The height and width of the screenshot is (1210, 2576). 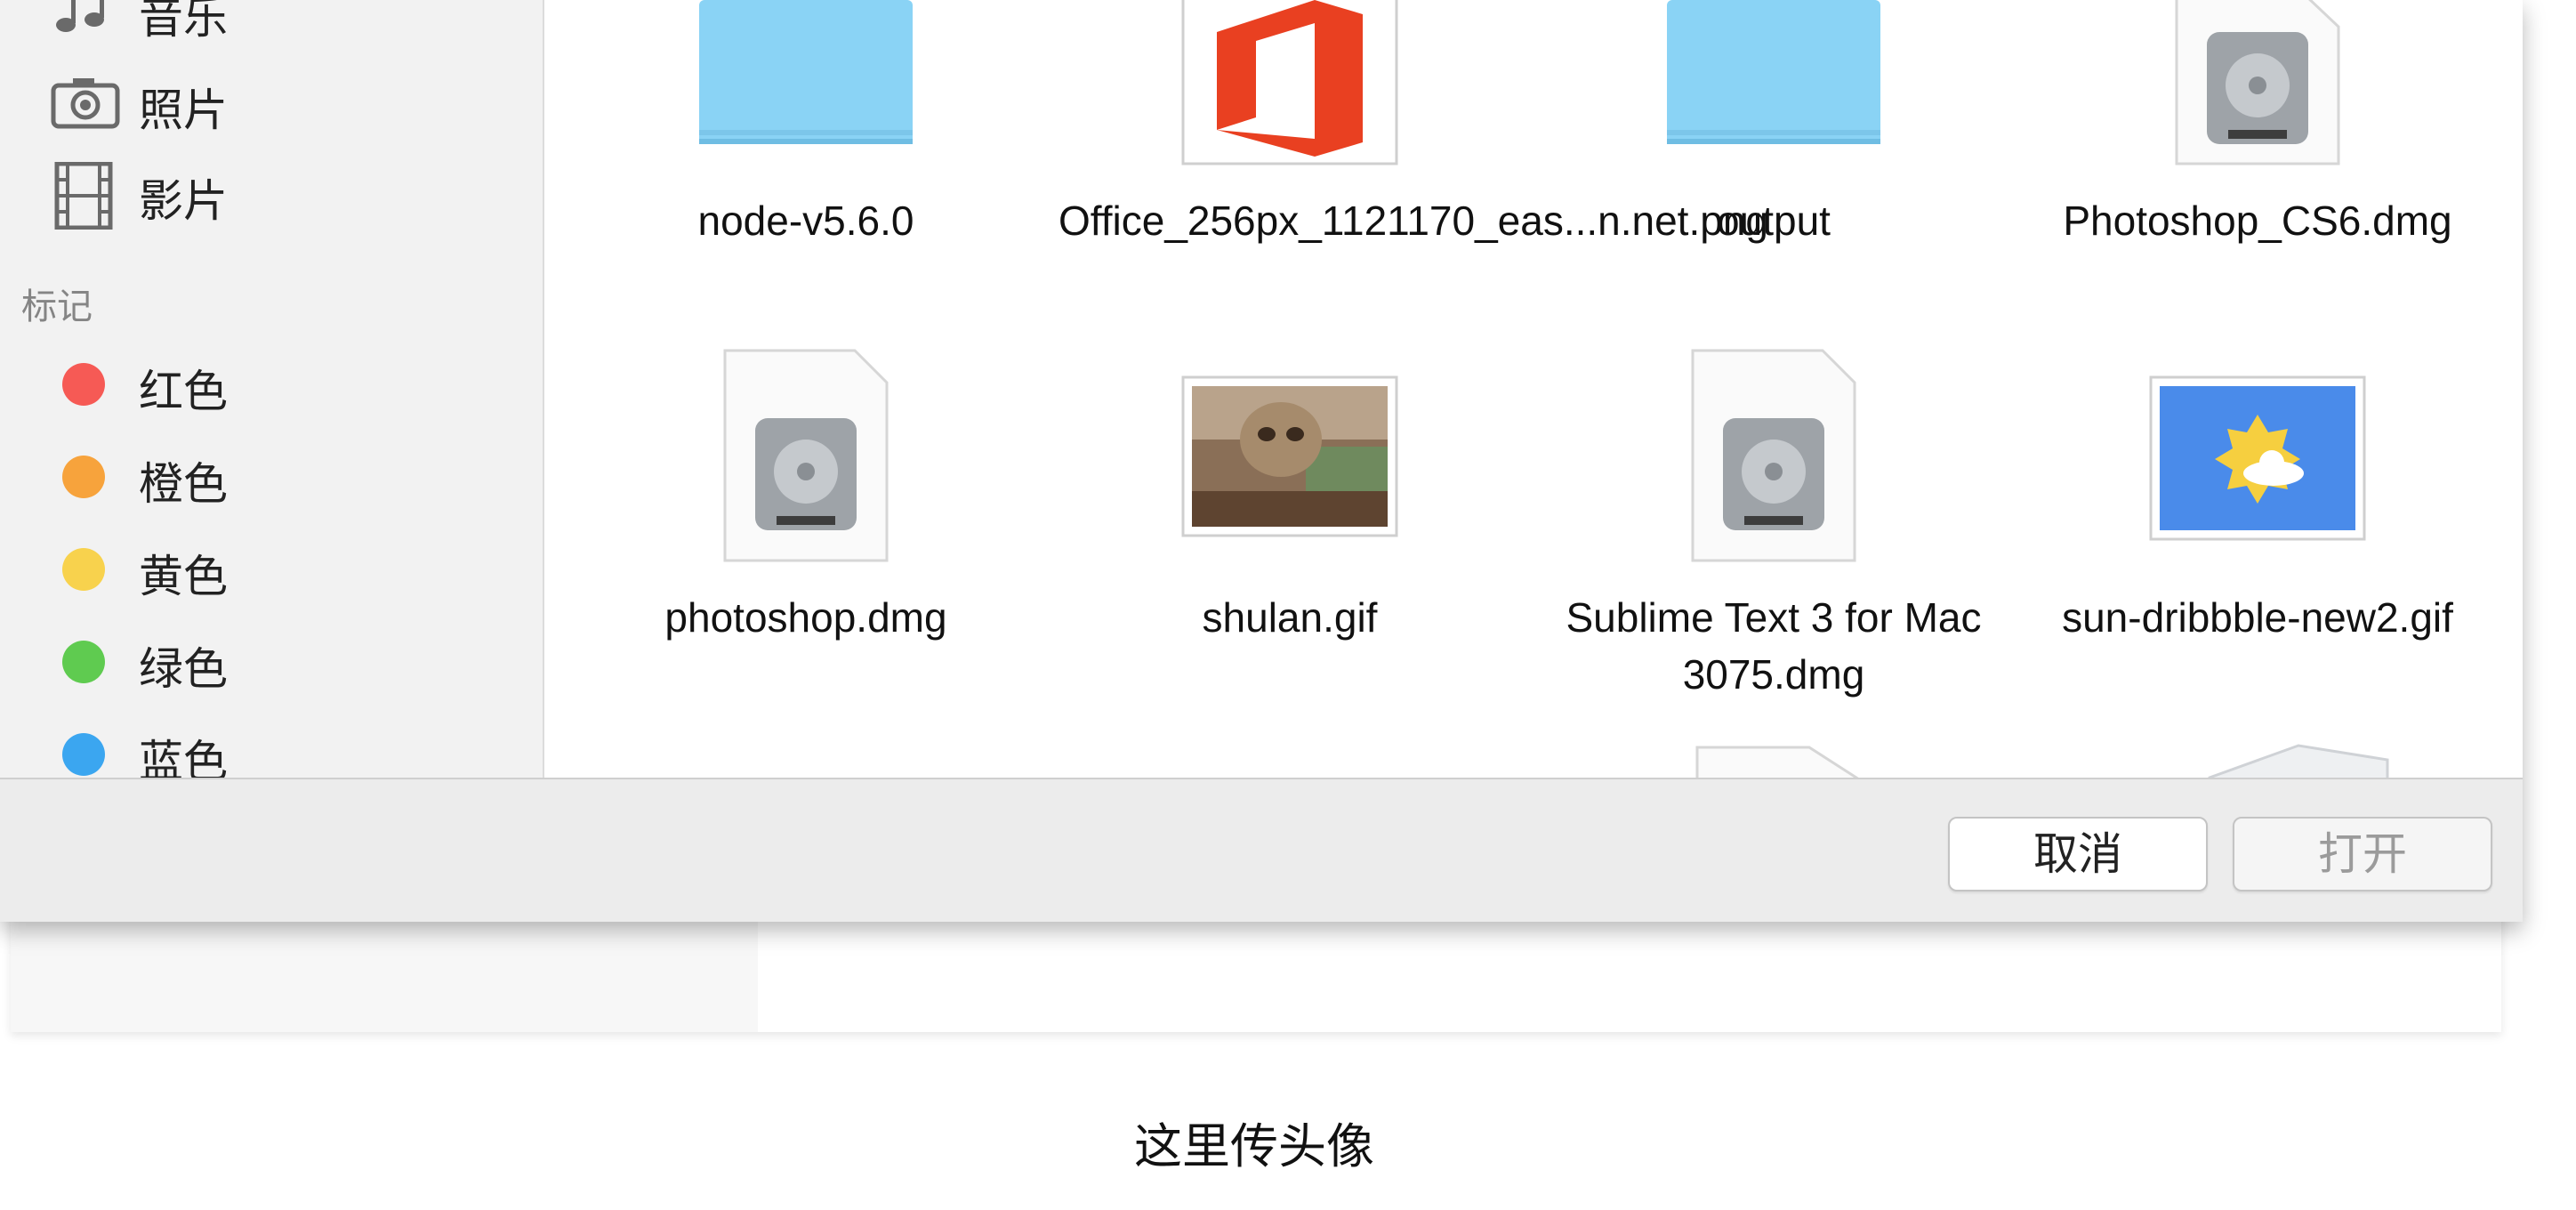 I want to click on file-name: output, so click(x=1774, y=221).